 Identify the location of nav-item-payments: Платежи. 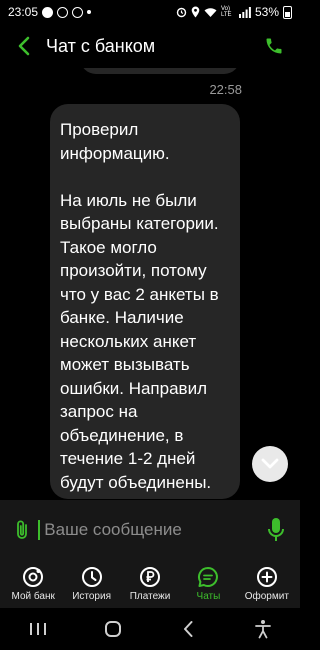
(150, 584).